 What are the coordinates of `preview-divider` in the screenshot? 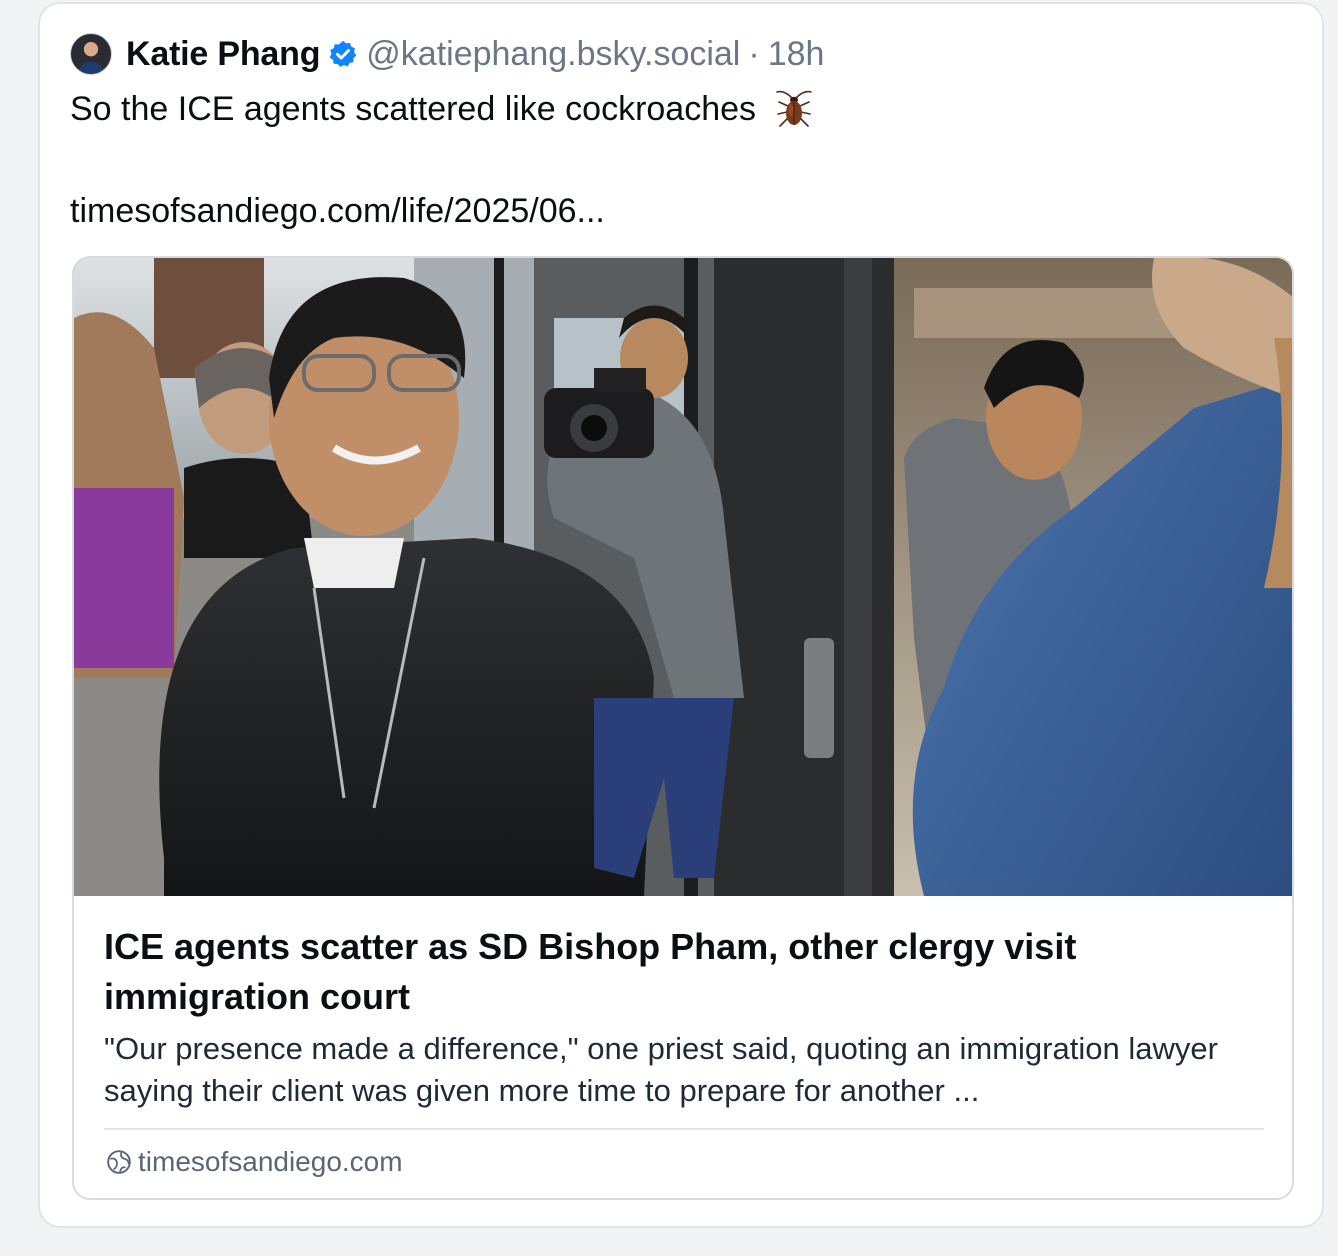 It's located at (684, 1129).